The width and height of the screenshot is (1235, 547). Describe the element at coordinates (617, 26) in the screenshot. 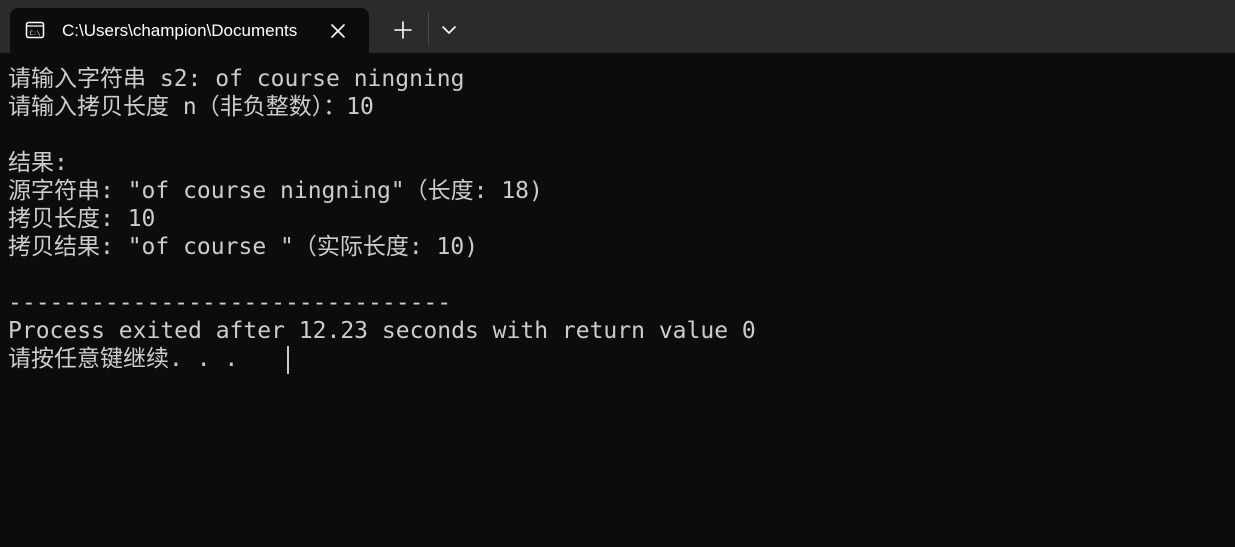

I see `title-bar: C:\ C:\Users\champion\Documents` at that location.